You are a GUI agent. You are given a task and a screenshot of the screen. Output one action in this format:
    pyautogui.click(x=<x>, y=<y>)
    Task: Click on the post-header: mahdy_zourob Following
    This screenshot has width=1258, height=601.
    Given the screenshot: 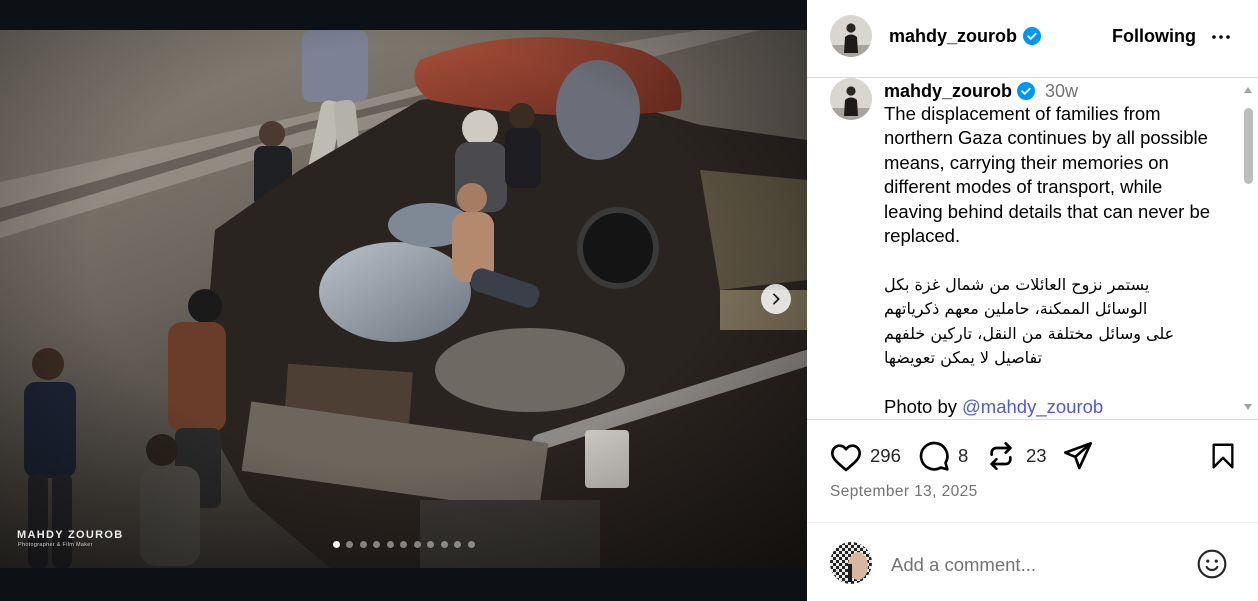 What is the action you would take?
    pyautogui.click(x=1032, y=39)
    